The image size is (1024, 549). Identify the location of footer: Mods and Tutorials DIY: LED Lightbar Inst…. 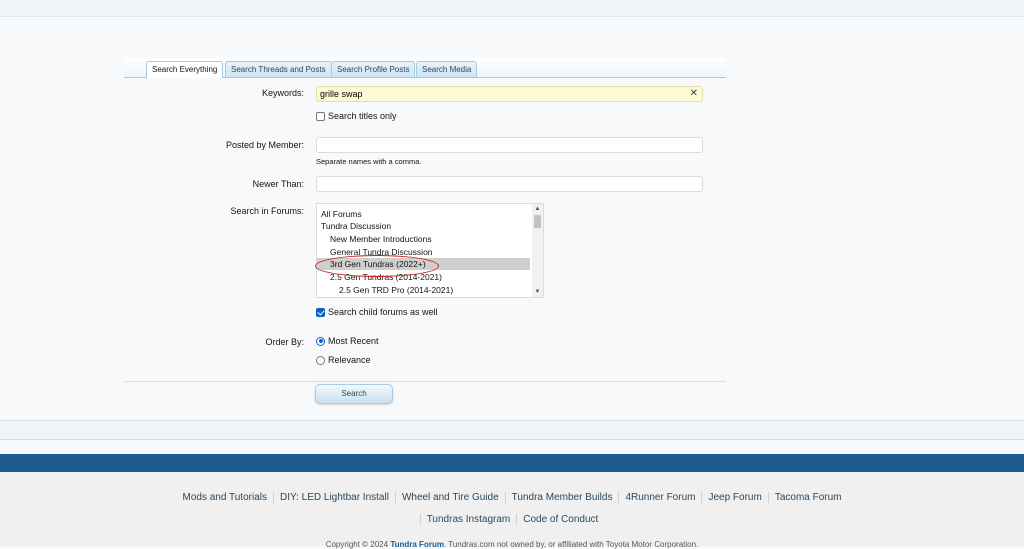
(512, 510).